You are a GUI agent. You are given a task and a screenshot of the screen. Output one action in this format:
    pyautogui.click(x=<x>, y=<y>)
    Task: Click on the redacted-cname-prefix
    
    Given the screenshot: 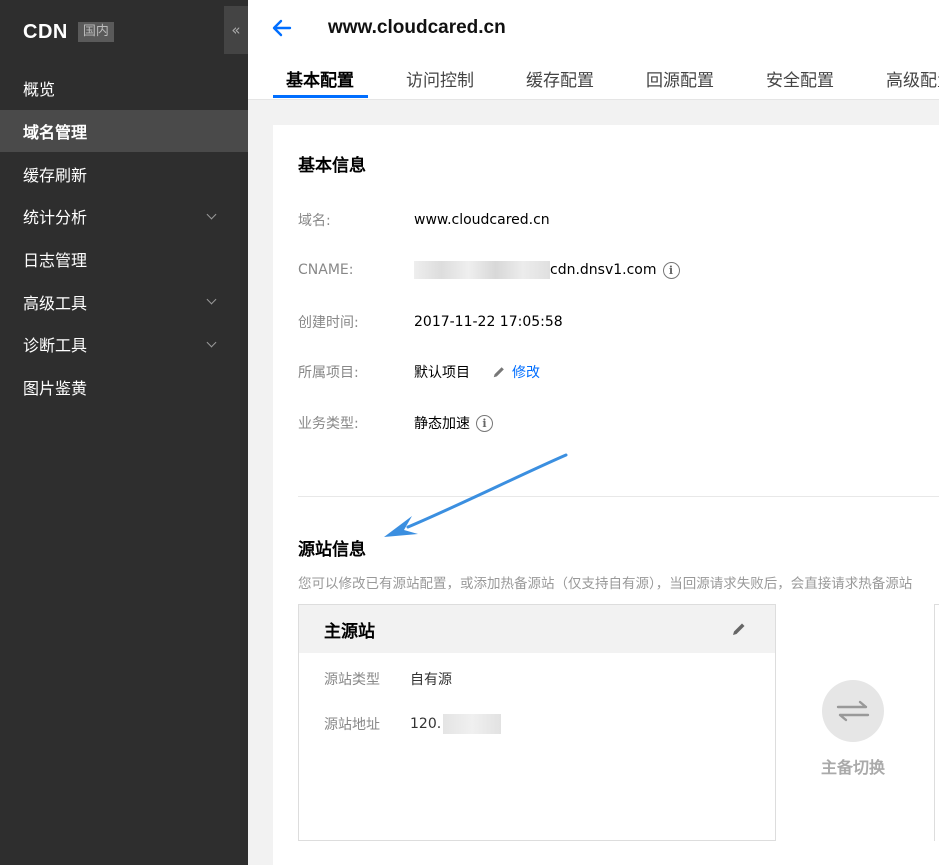 What is the action you would take?
    pyautogui.click(x=482, y=270)
    